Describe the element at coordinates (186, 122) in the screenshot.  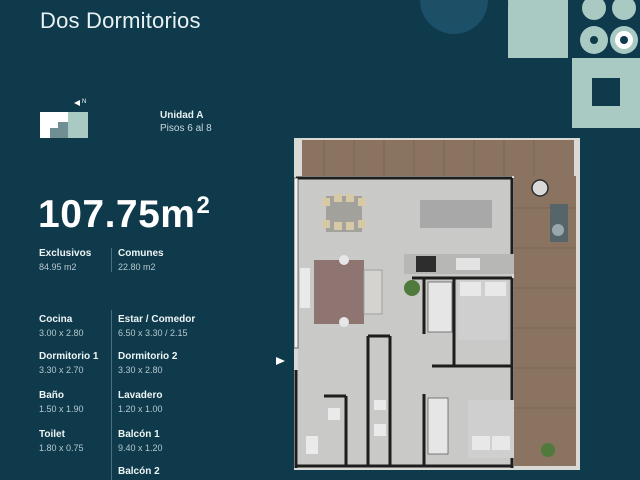
I see `unit-info: Unidad A Pisos 6 al 8` at that location.